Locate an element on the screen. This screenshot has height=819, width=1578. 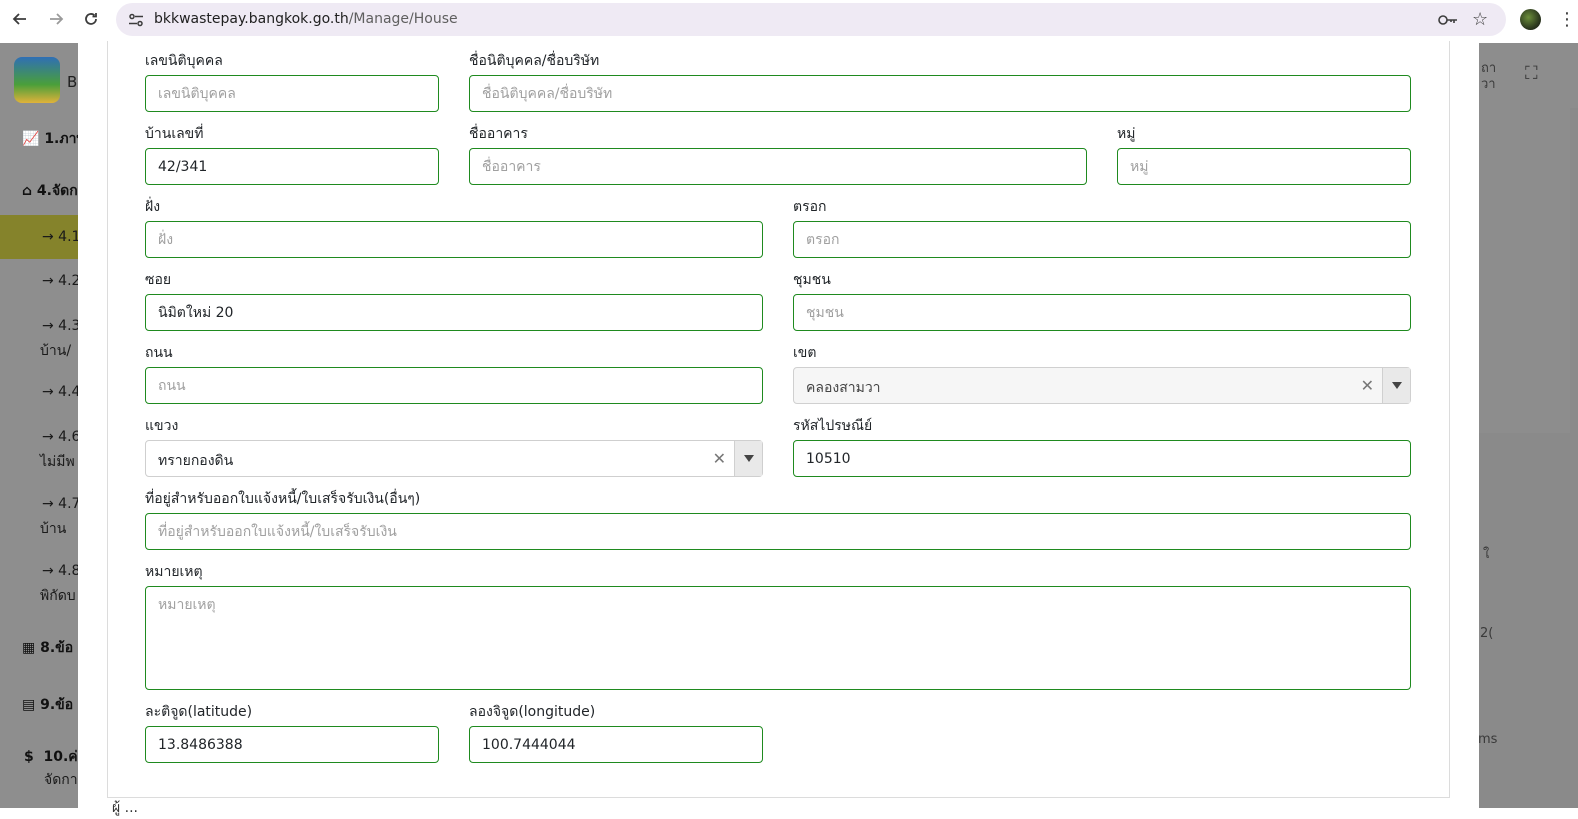
right-bg-text: ms is located at coordinates (1488, 739).